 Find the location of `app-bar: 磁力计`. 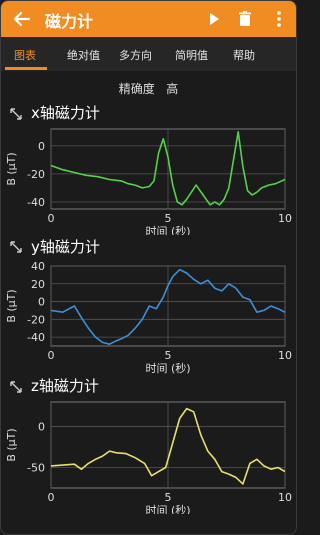

app-bar: 磁力计 is located at coordinates (148, 19).